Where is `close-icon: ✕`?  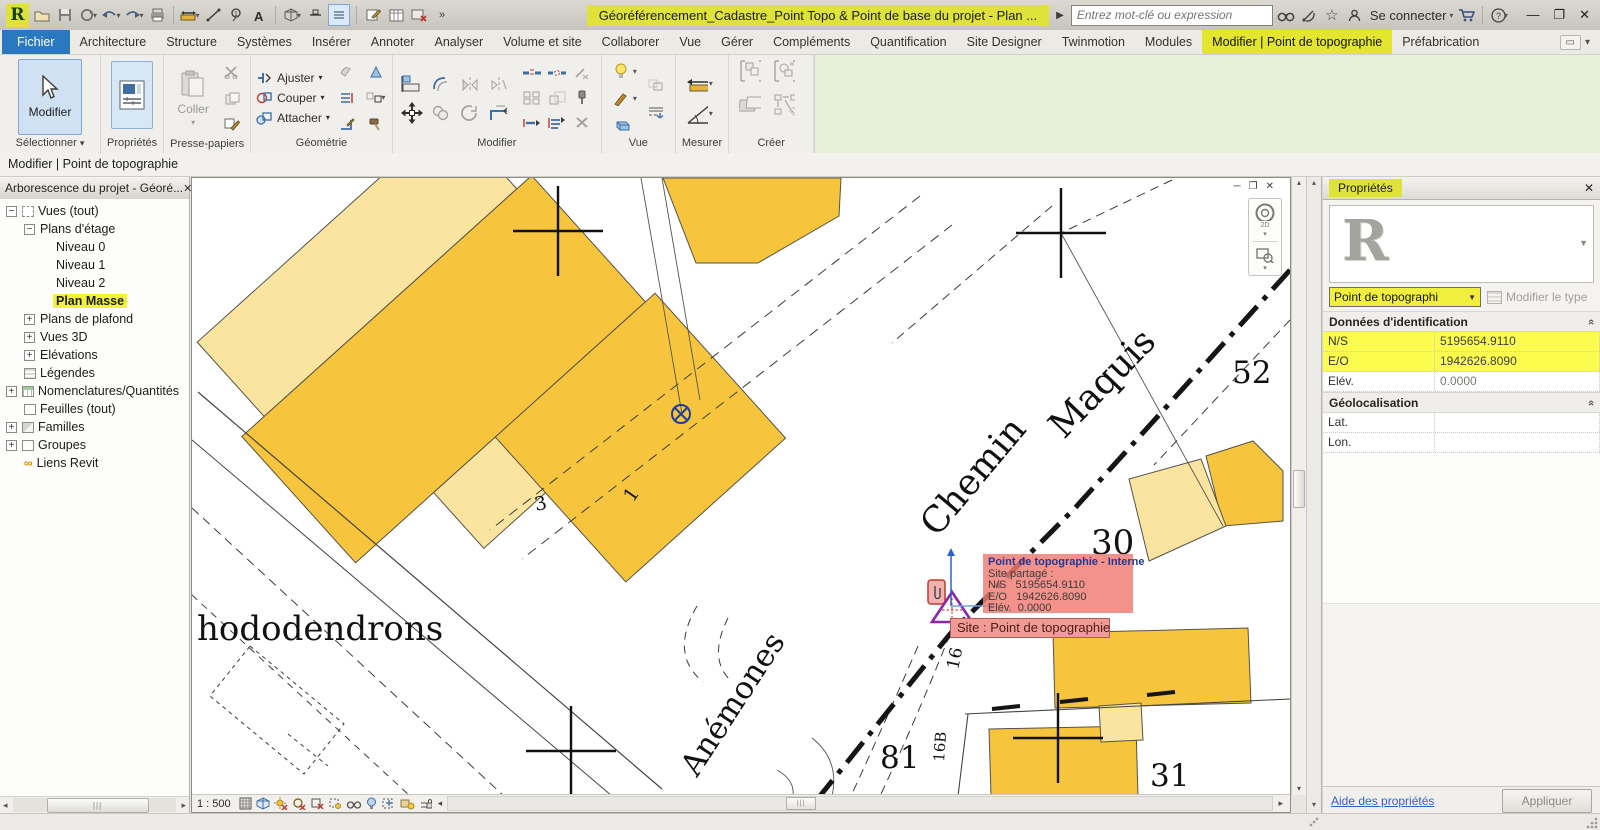
close-icon: ✕ is located at coordinates (1589, 188).